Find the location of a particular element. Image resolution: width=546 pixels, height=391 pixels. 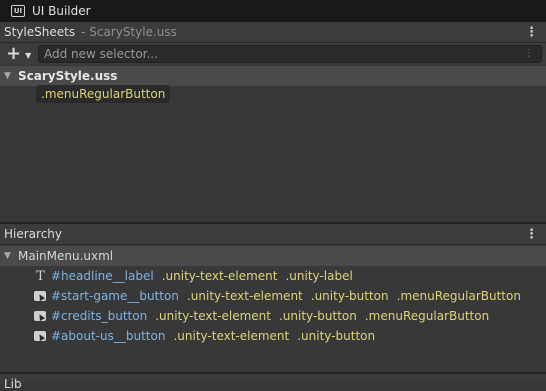

window-title: UI Builder is located at coordinates (61, 11).